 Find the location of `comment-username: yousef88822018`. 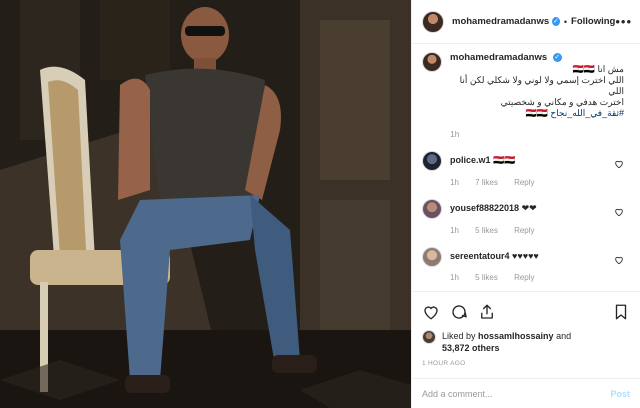

comment-username: yousef88822018 is located at coordinates (484, 208).